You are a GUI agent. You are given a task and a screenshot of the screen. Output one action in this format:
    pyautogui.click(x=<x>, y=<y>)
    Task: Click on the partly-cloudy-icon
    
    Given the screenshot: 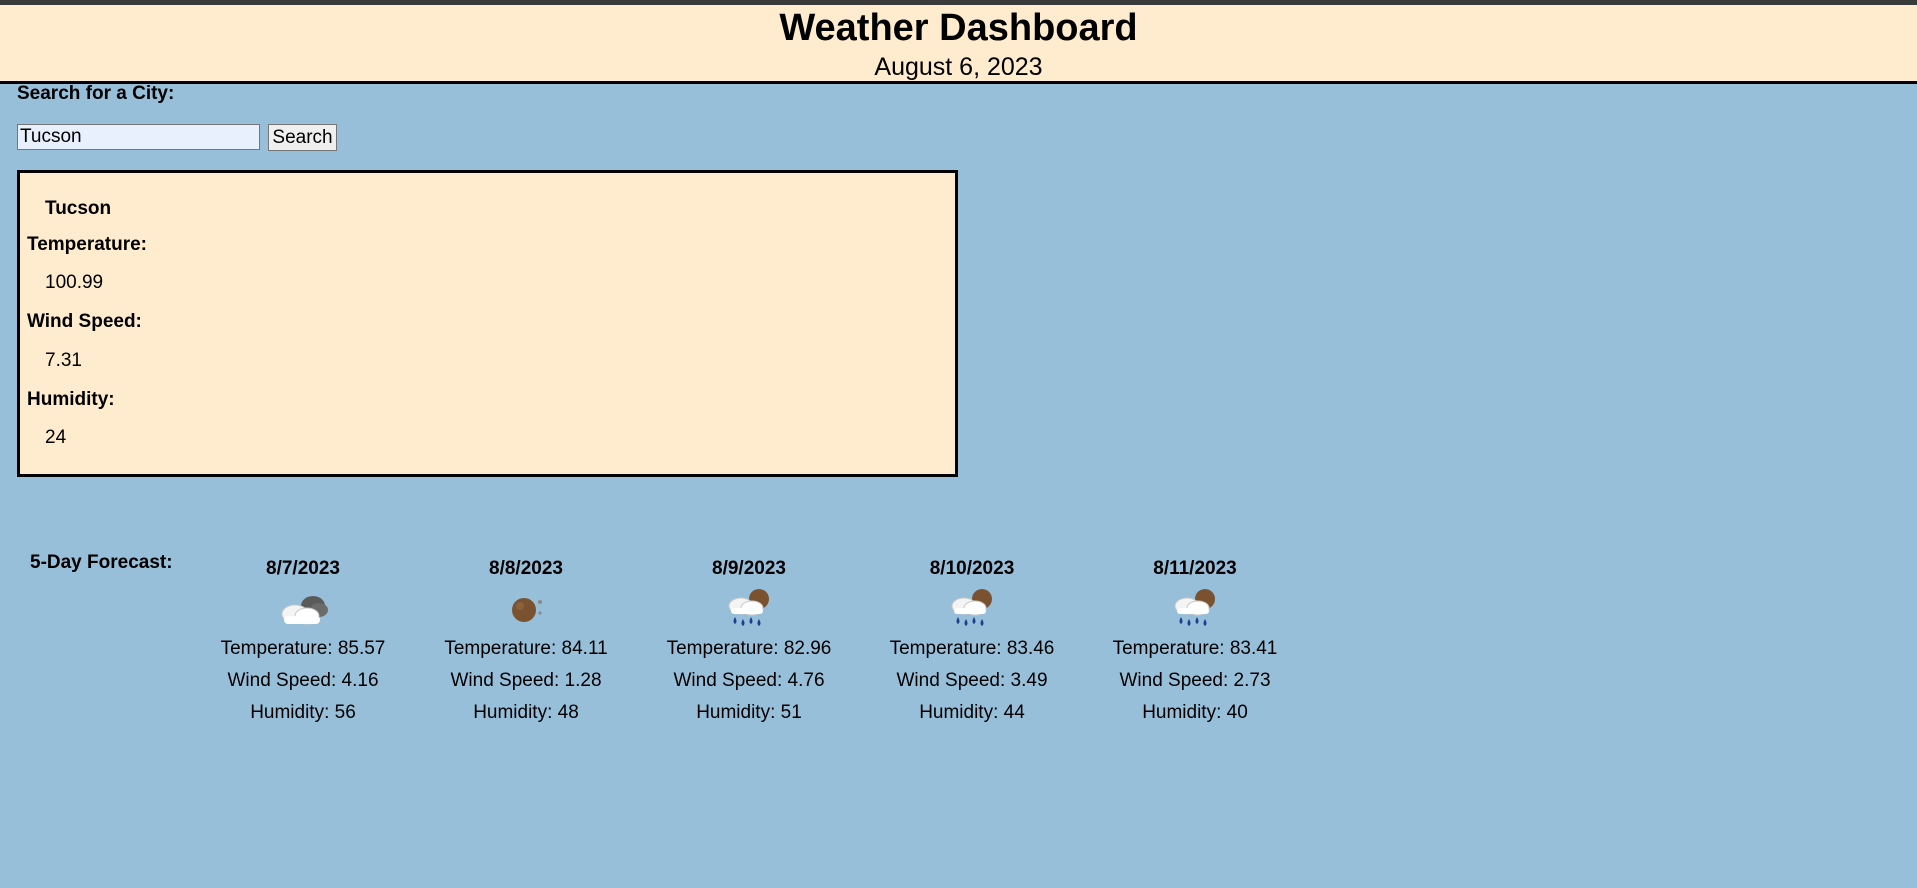 What is the action you would take?
    pyautogui.click(x=303, y=608)
    